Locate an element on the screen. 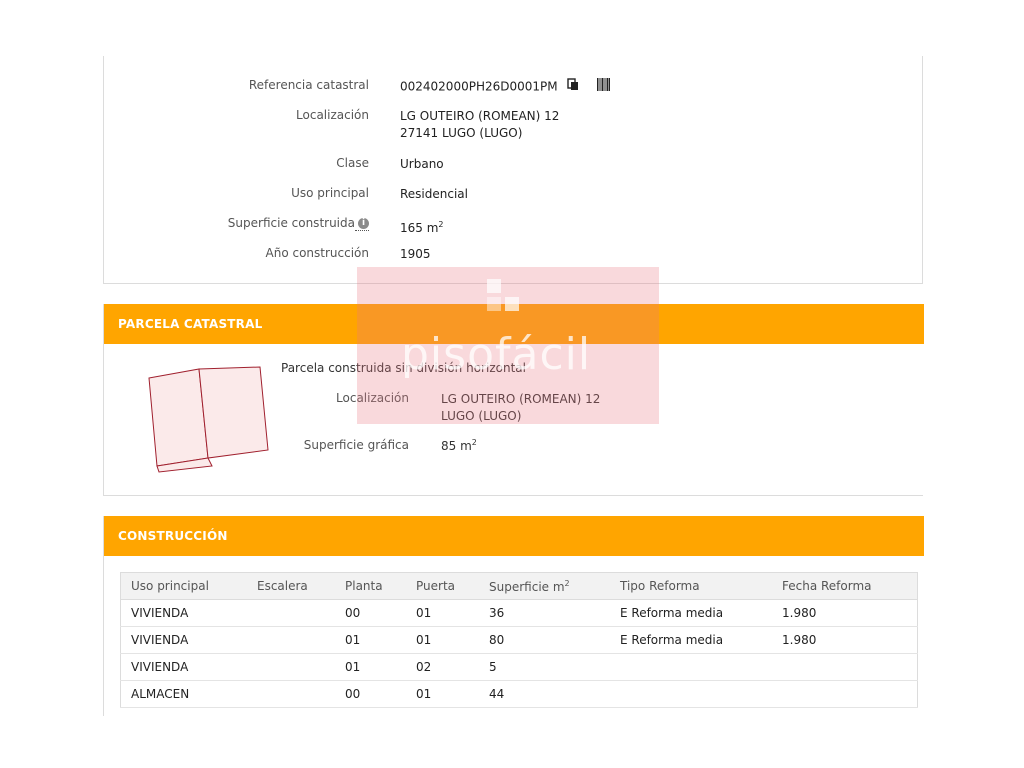 This screenshot has height=768, width=1024. table-row: VIVIENDA 01 01 80 E Reforma media 1.980 is located at coordinates (519, 640).